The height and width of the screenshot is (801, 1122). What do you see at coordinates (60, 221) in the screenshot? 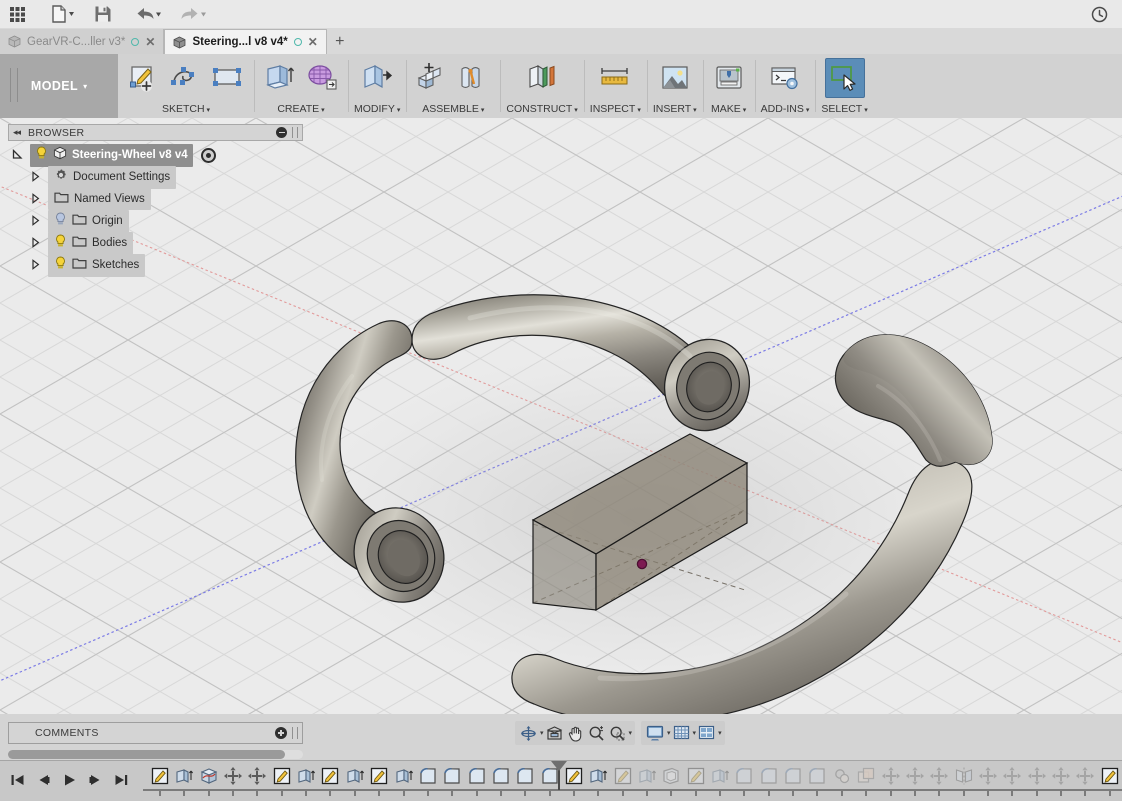
I see `lightbulb-off-icon` at bounding box center [60, 221].